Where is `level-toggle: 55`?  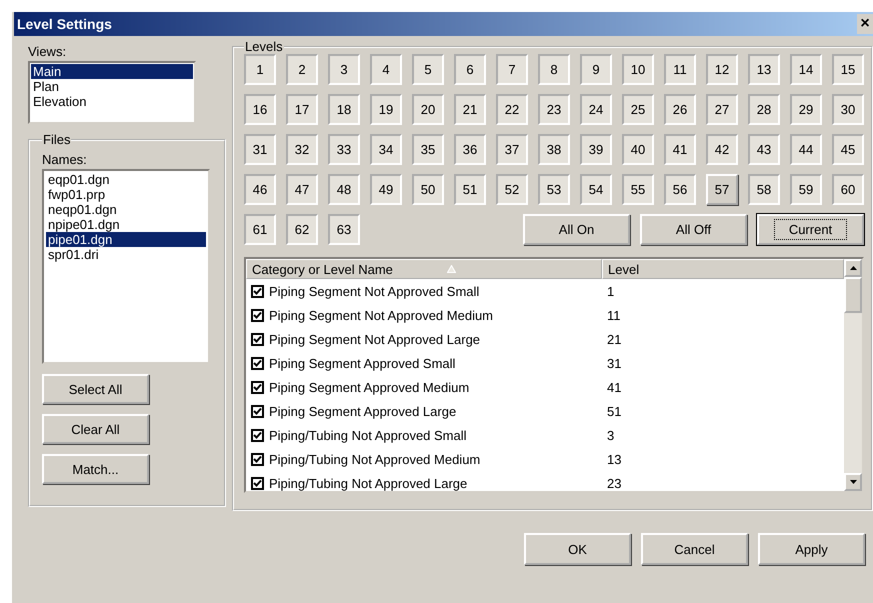 level-toggle: 55 is located at coordinates (638, 189).